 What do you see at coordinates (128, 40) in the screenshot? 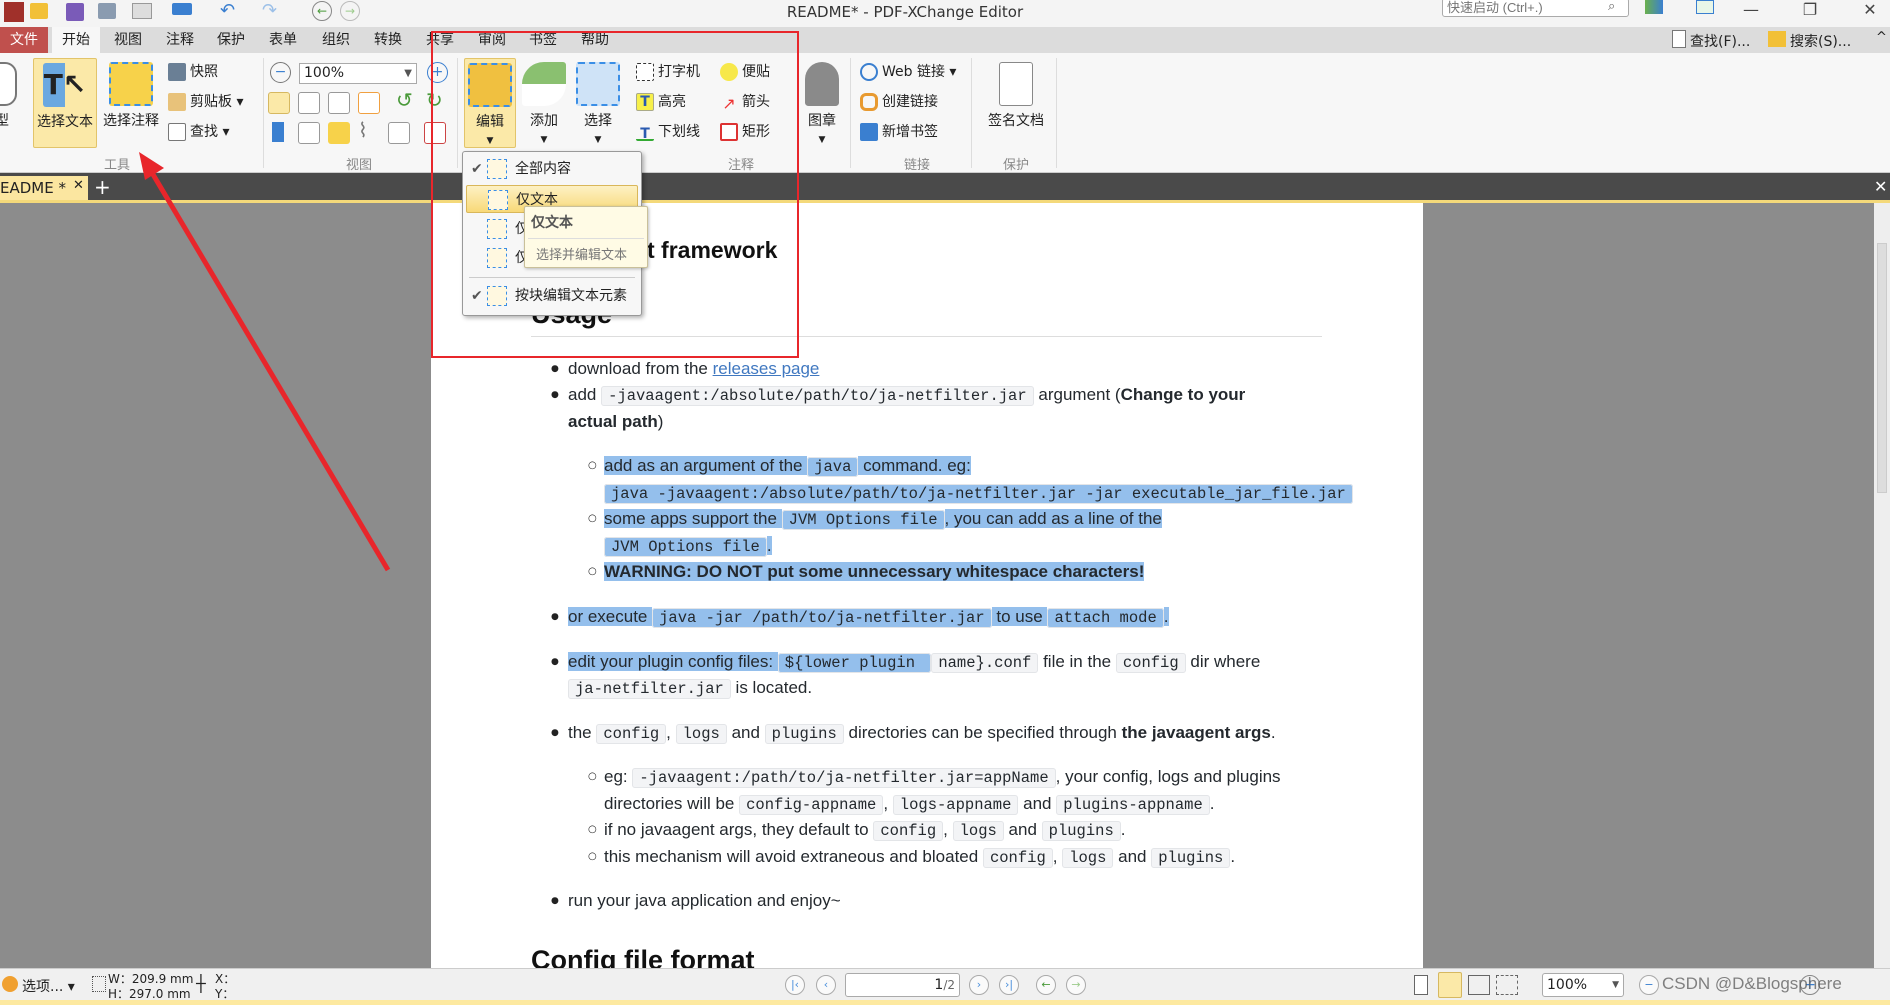
I see `tab-view: 视图` at bounding box center [128, 40].